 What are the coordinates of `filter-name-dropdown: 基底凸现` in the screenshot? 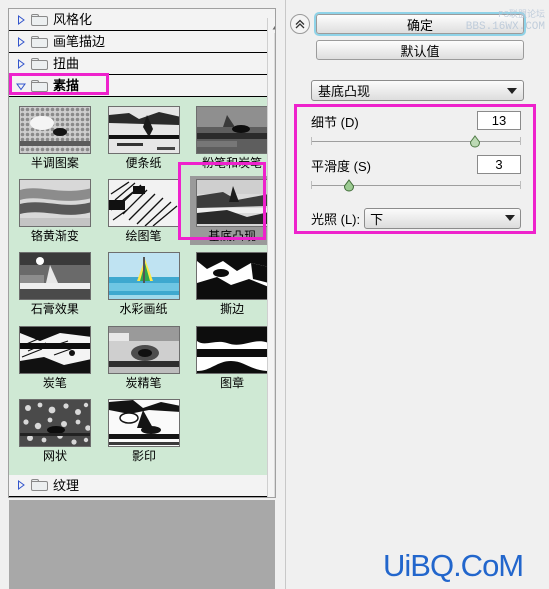 It's located at (417, 90).